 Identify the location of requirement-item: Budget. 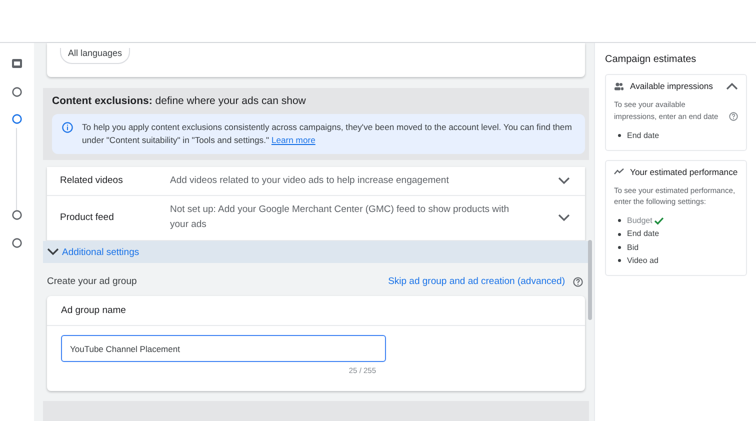
(639, 221).